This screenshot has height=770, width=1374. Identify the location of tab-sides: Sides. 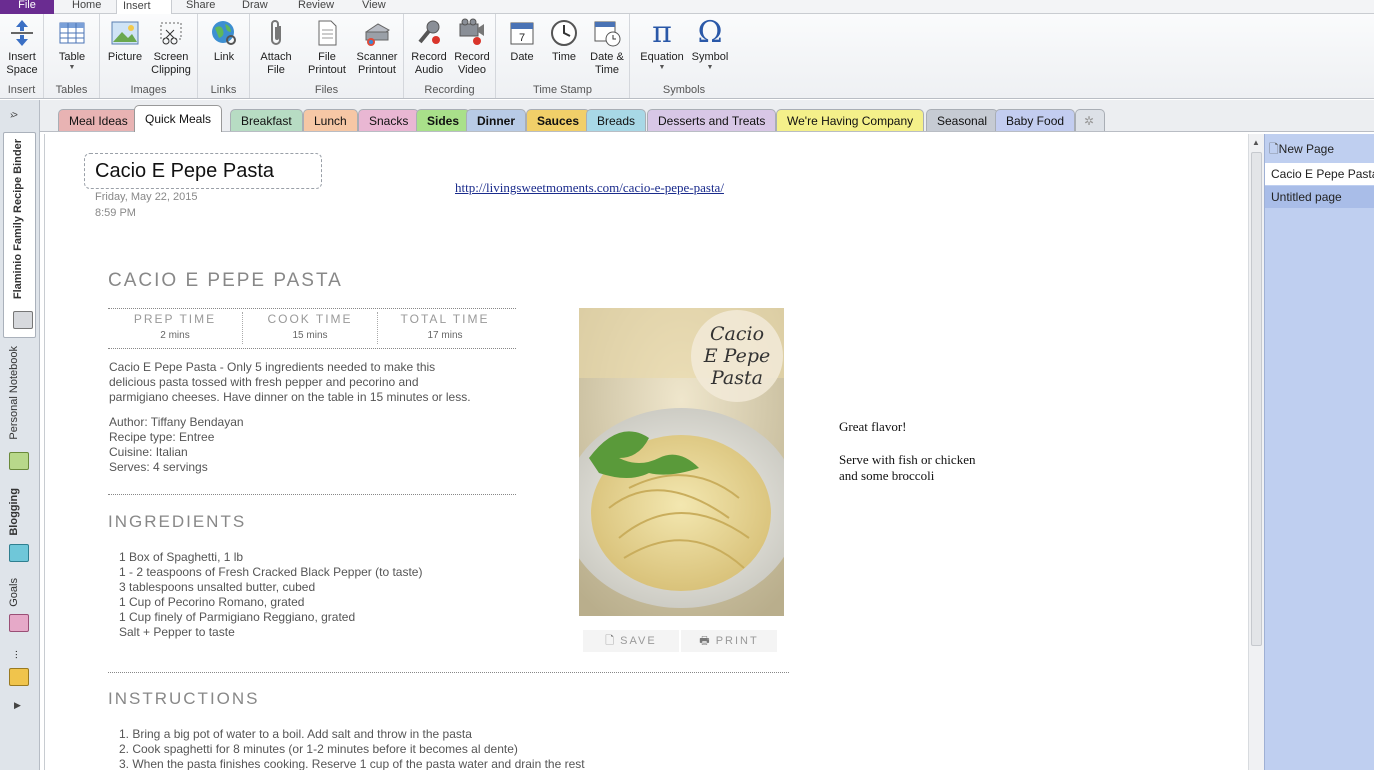
(443, 120).